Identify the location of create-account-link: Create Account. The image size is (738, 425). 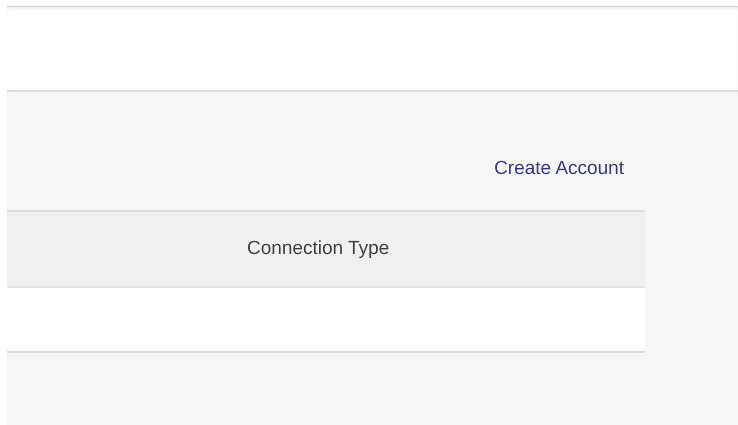
(559, 169).